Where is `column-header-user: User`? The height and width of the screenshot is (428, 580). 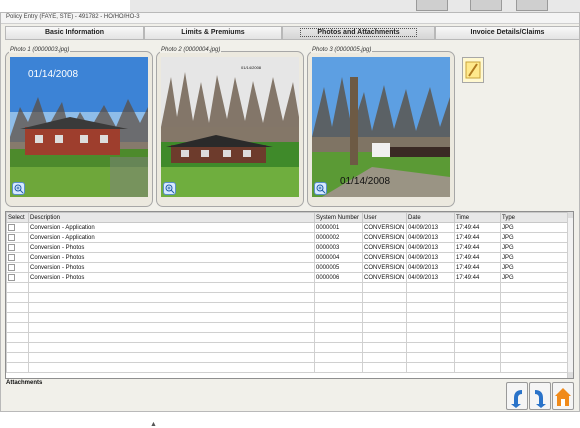 column-header-user: User is located at coordinates (384, 217).